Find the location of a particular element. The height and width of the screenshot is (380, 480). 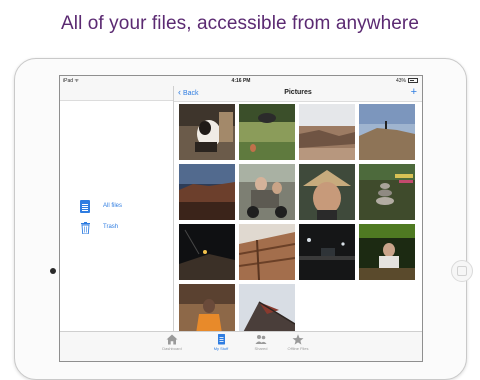

status-bar: iPad ᯤ 4:16 PM 43% is located at coordinates (241, 81).